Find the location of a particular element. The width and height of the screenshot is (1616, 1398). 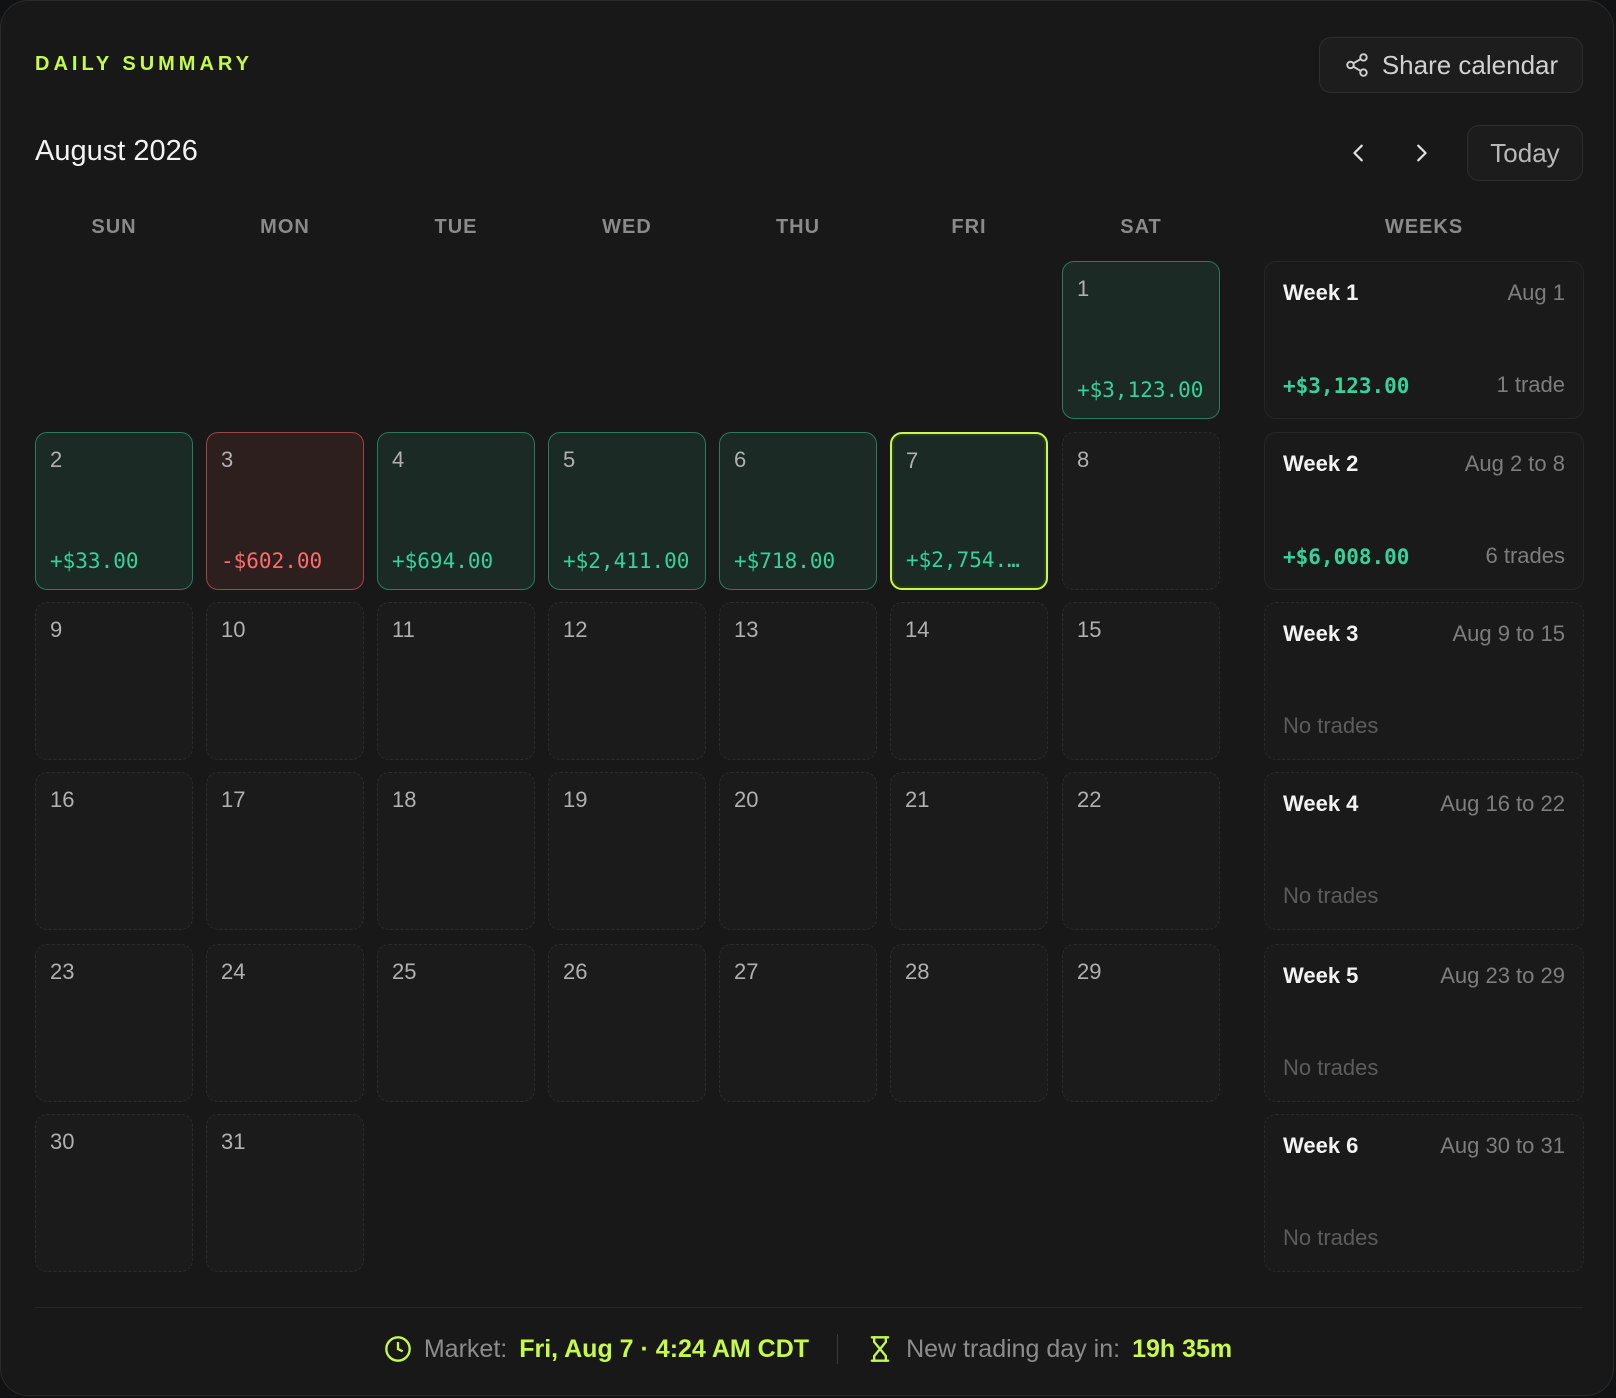

day-cell-20: 20 is located at coordinates (798, 851).